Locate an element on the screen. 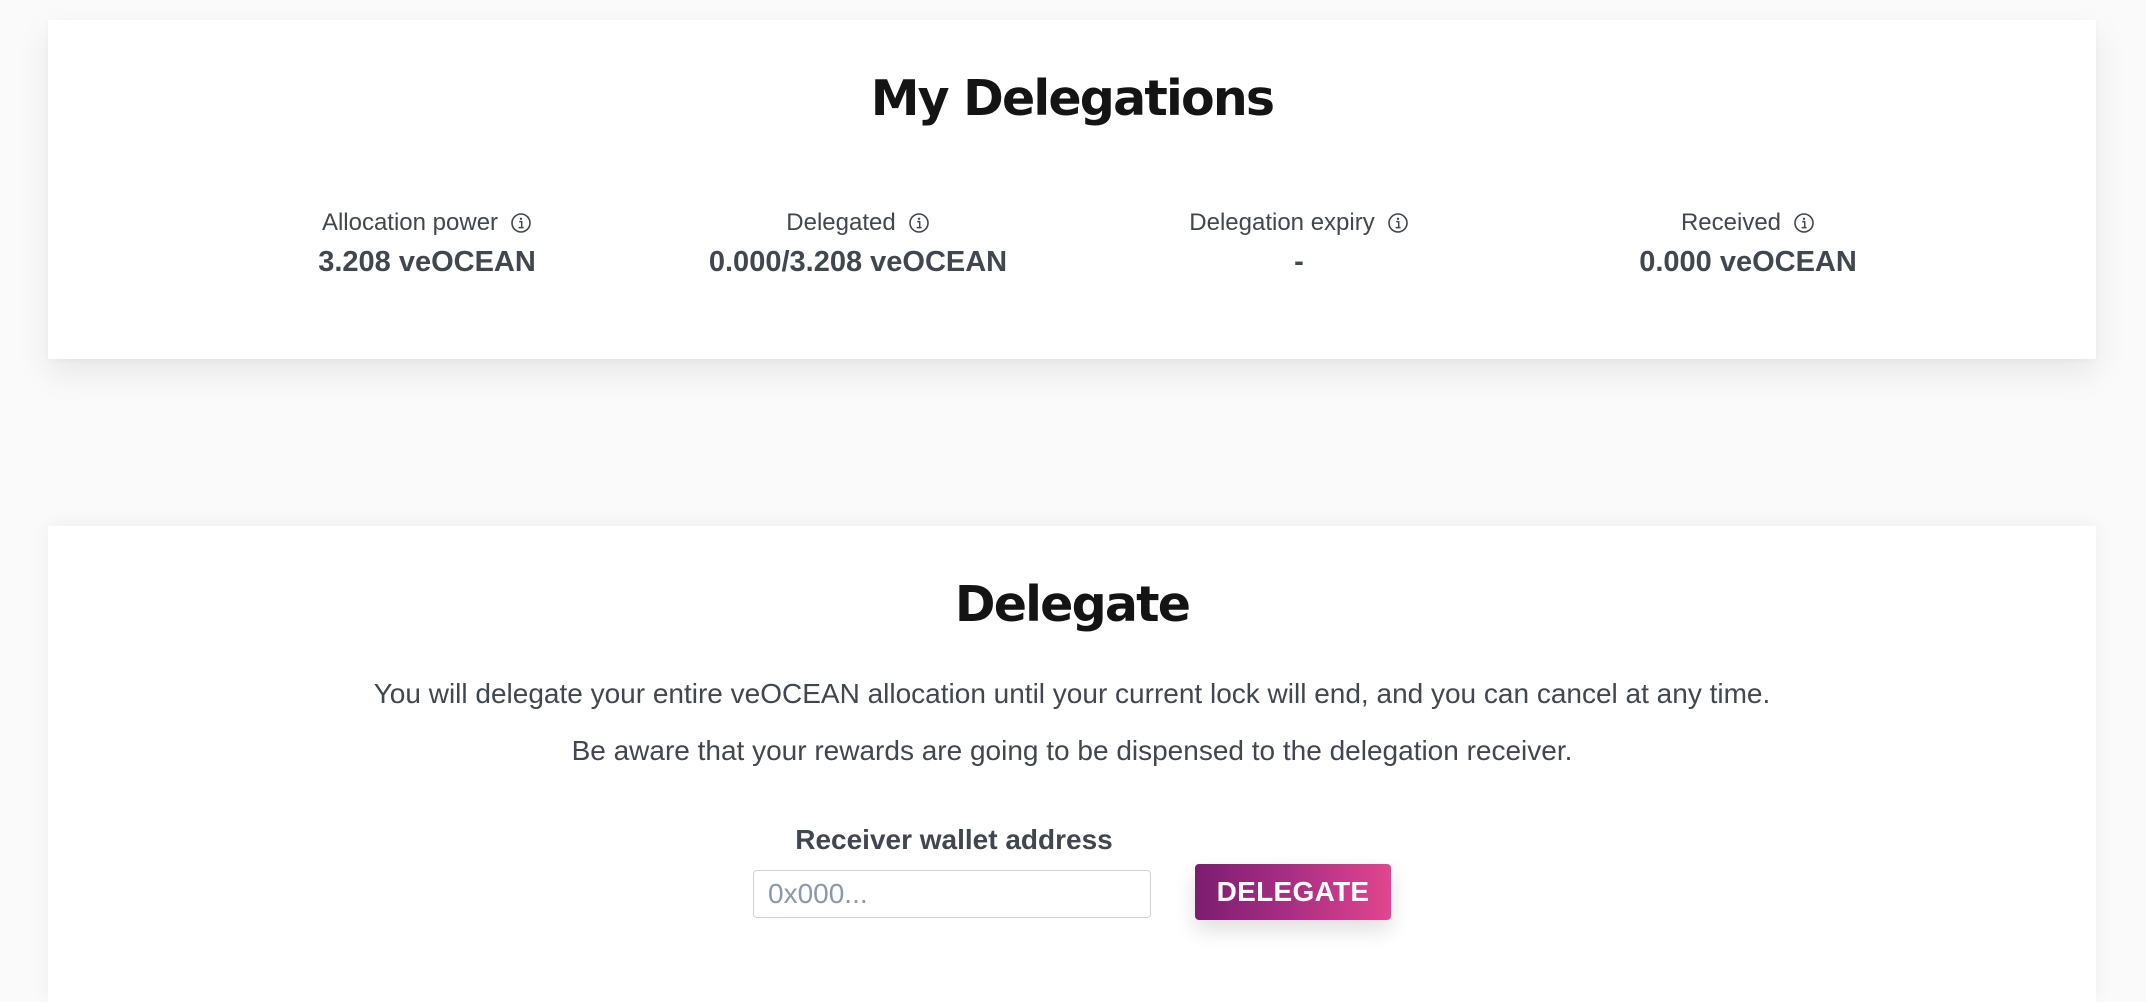  stat-label: Delegated is located at coordinates (841, 222).